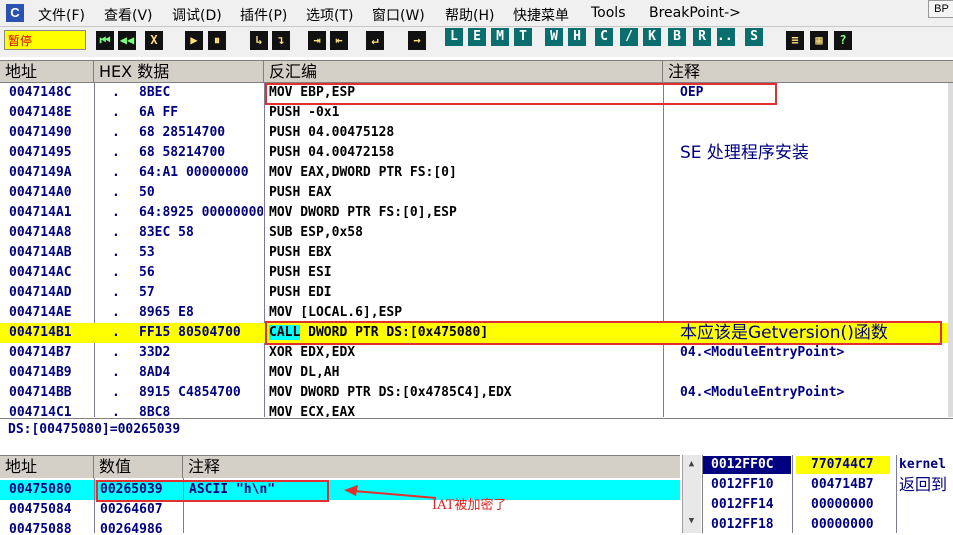 The image size is (953, 535). What do you see at coordinates (477, 37) in the screenshot?
I see `modules-window-button: E` at bounding box center [477, 37].